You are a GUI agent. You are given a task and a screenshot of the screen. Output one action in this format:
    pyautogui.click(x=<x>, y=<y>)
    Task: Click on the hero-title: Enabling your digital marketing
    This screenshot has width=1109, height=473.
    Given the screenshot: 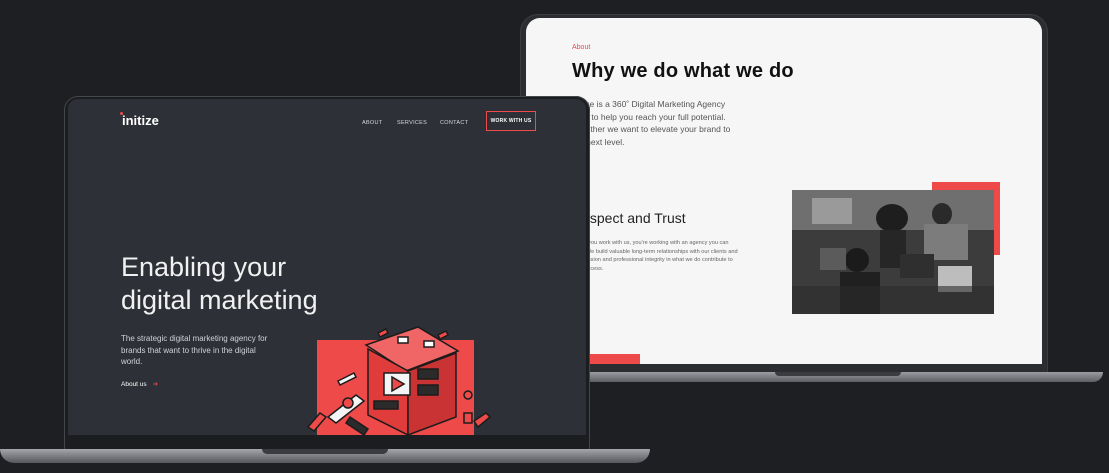 What is the action you would take?
    pyautogui.click(x=219, y=284)
    